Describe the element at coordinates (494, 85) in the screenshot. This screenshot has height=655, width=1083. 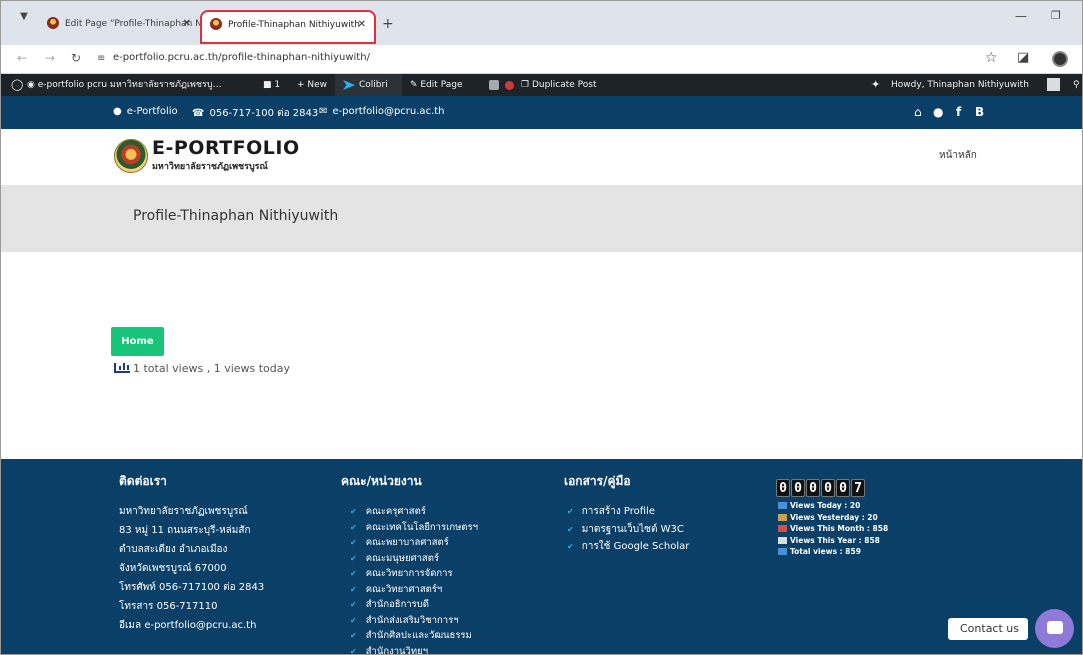
I see `block-editor-icon` at that location.